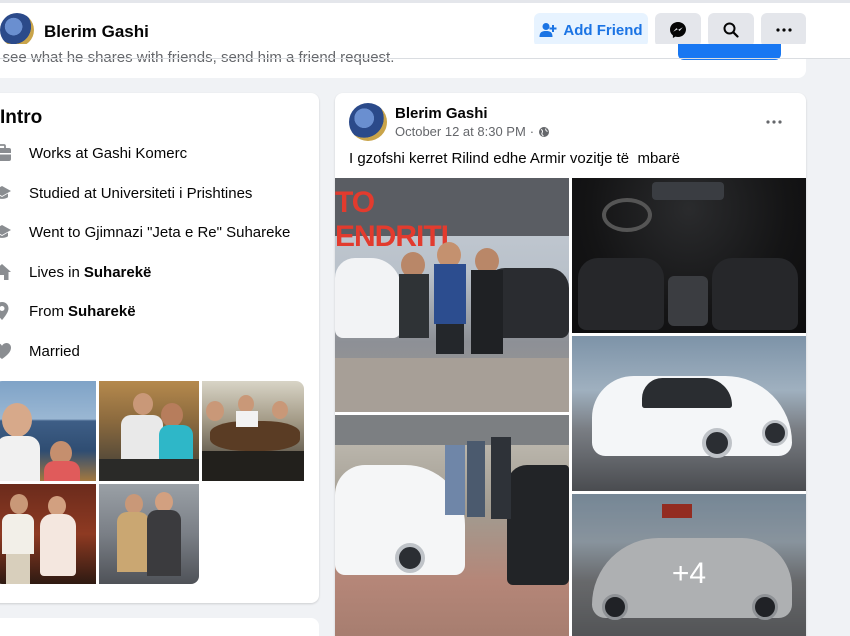 Image resolution: width=850 pixels, height=636 pixels. I want to click on globe-icon, so click(544, 131).